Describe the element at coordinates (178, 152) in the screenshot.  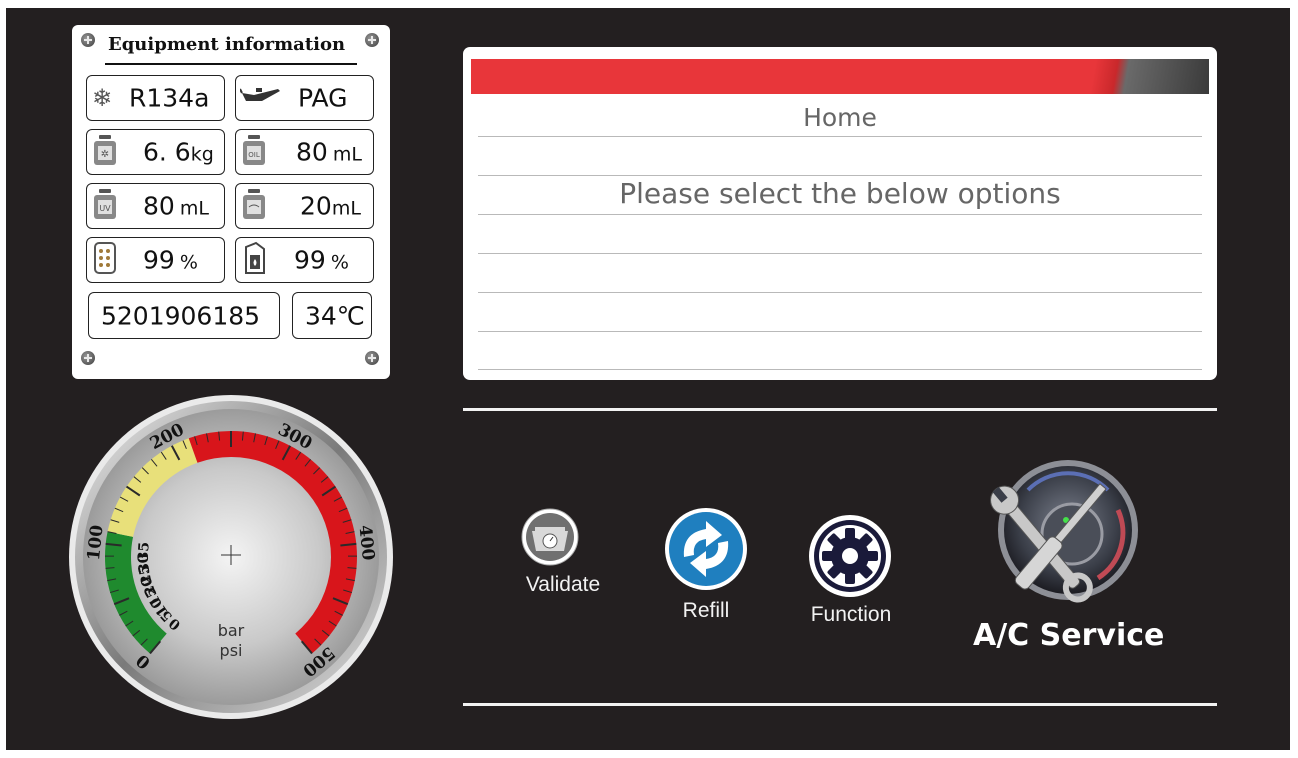
I see `refrigerant-weight-value: 6. 6kg` at that location.